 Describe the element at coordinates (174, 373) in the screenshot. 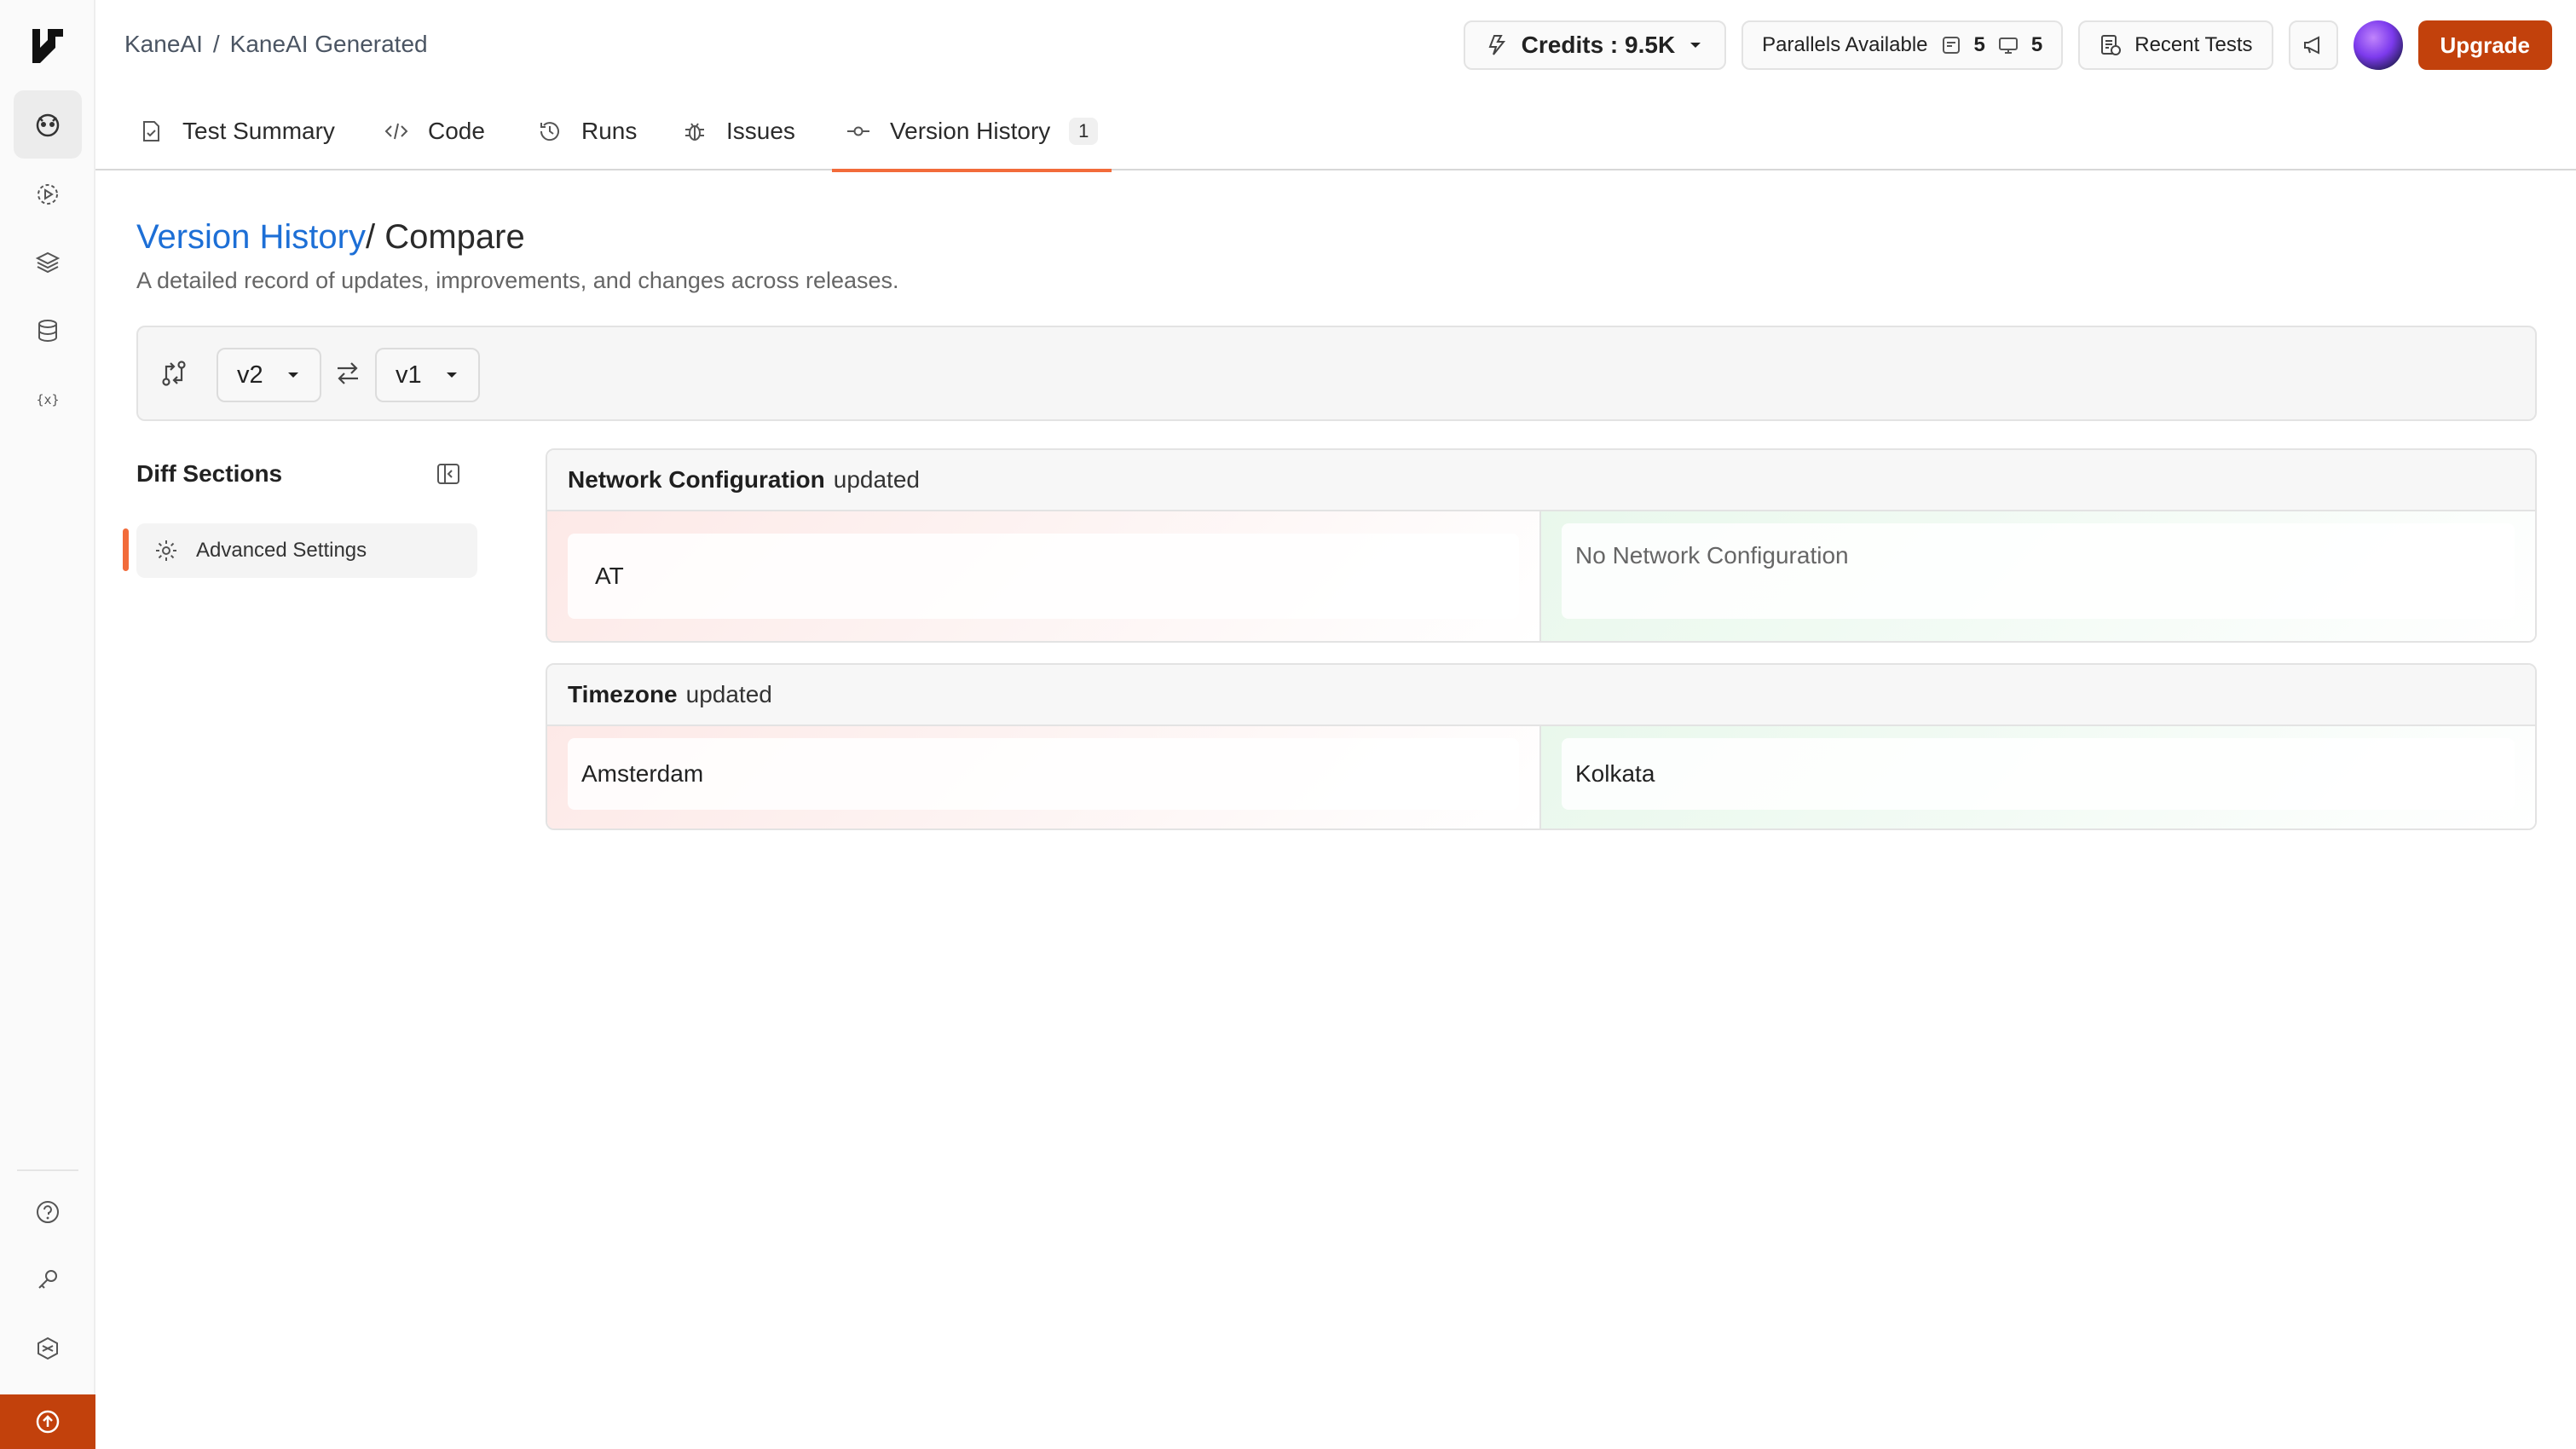

I see `compare-icon` at that location.